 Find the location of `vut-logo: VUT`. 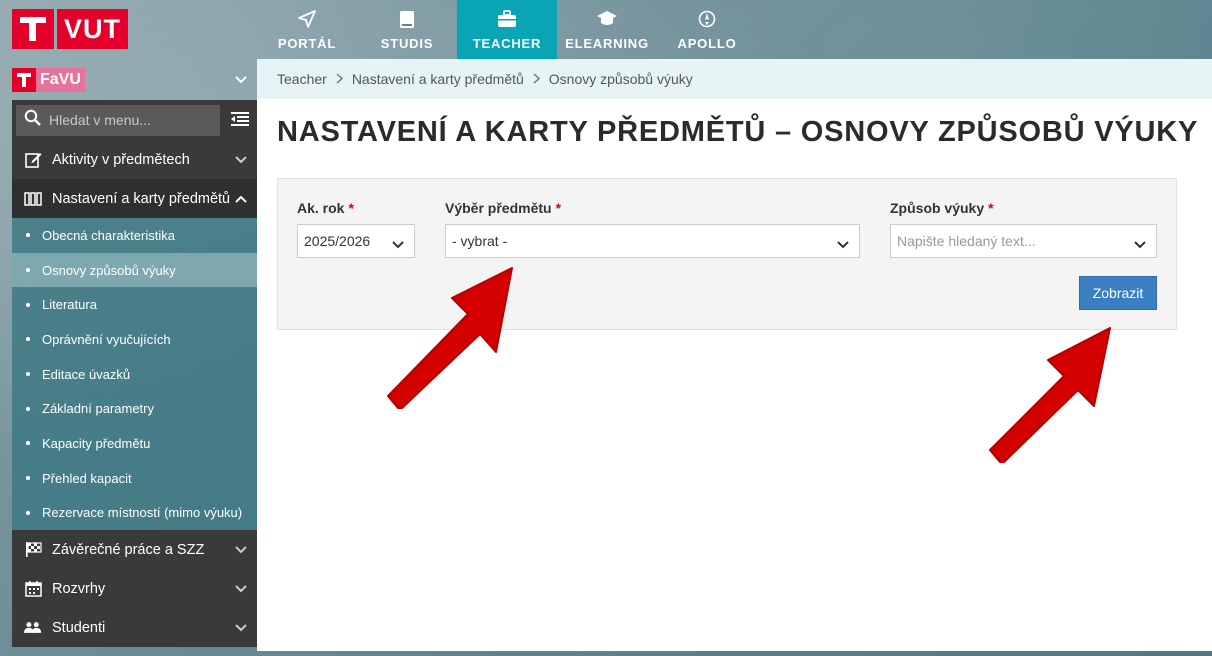

vut-logo: VUT is located at coordinates (70, 29).